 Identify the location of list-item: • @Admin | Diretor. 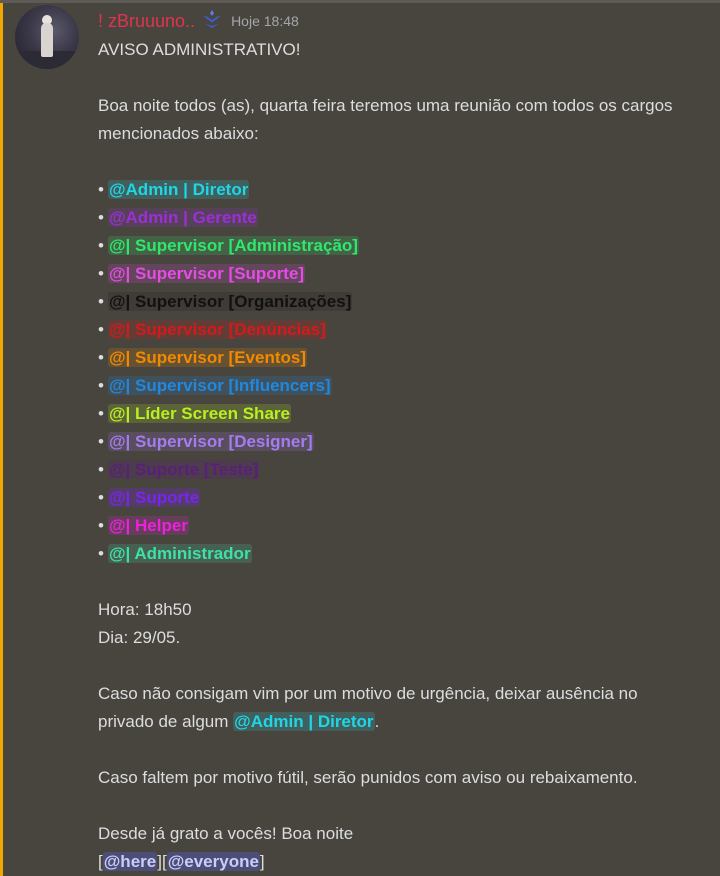
(174, 189).